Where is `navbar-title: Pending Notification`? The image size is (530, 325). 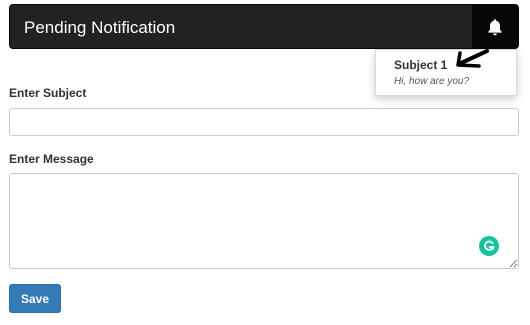
navbar-title: Pending Notification is located at coordinates (100, 27).